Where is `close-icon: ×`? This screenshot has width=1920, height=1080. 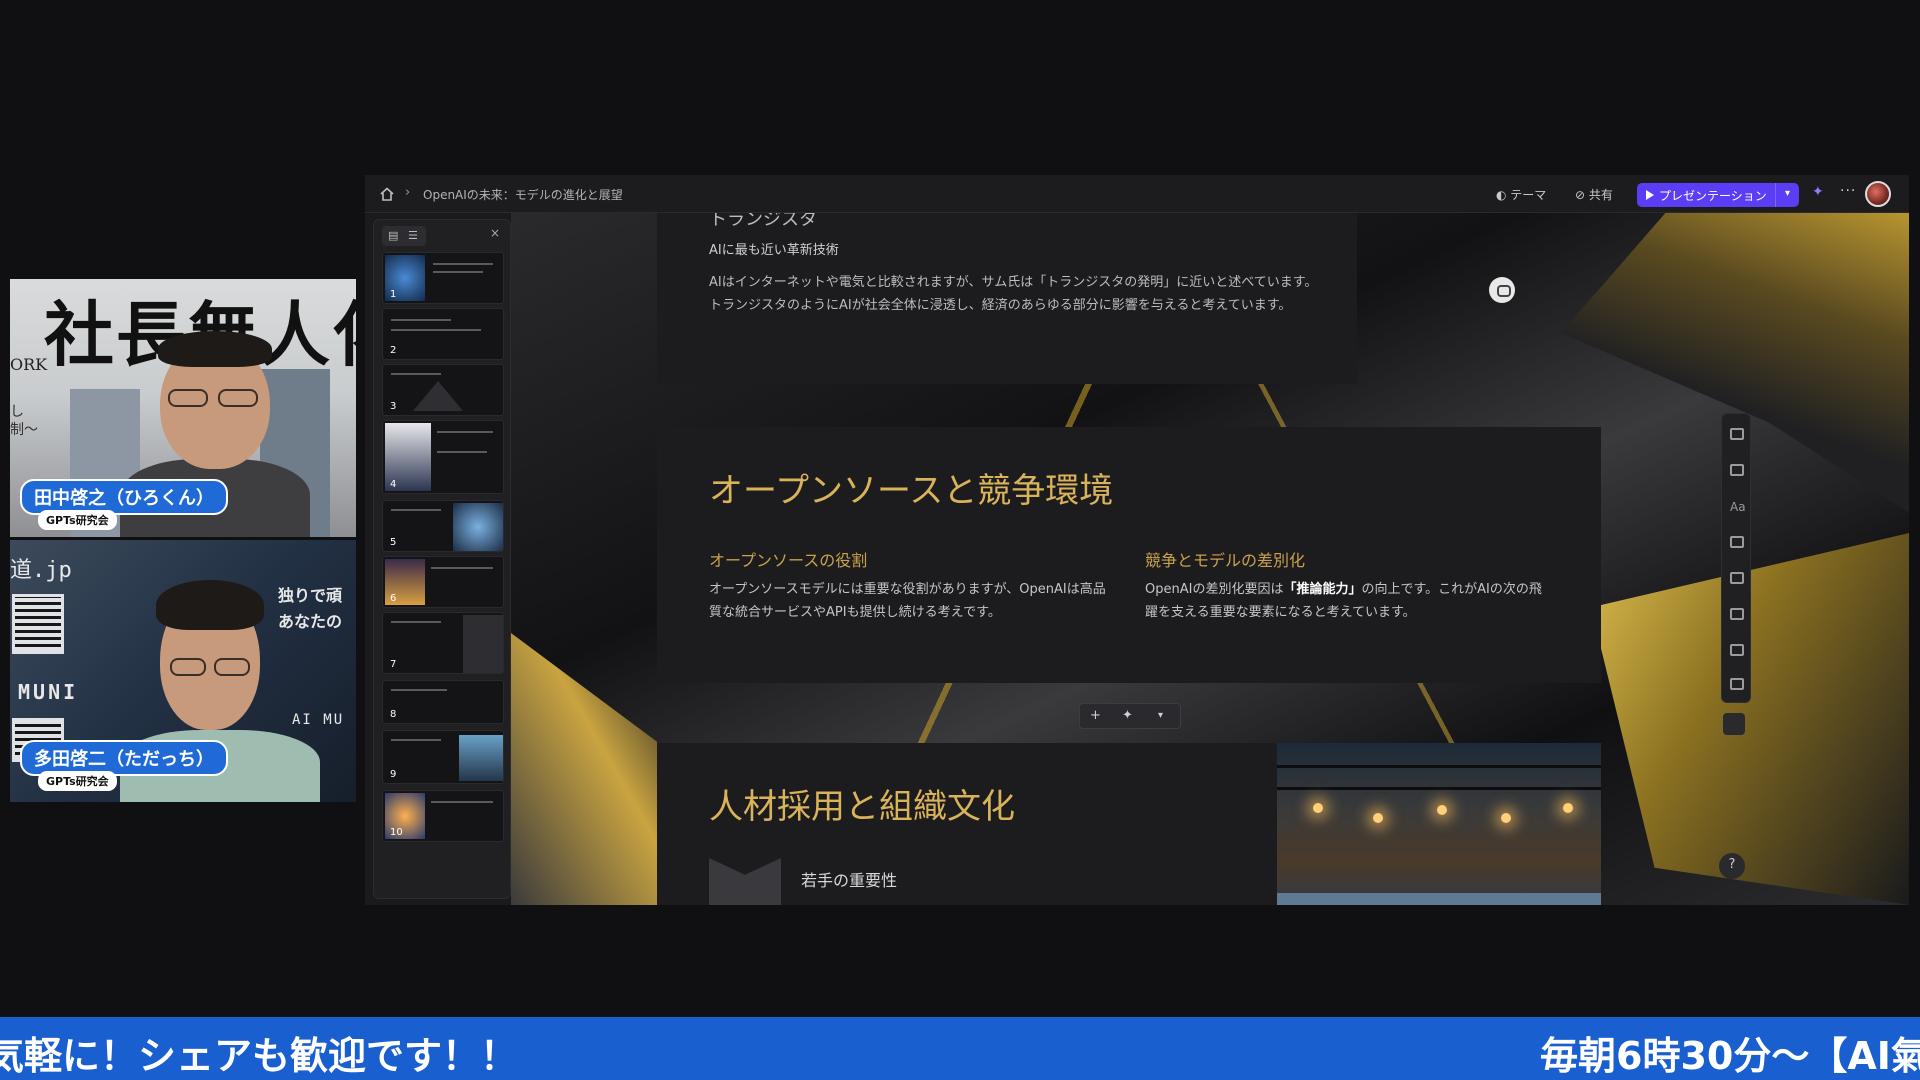 close-icon: × is located at coordinates (495, 233).